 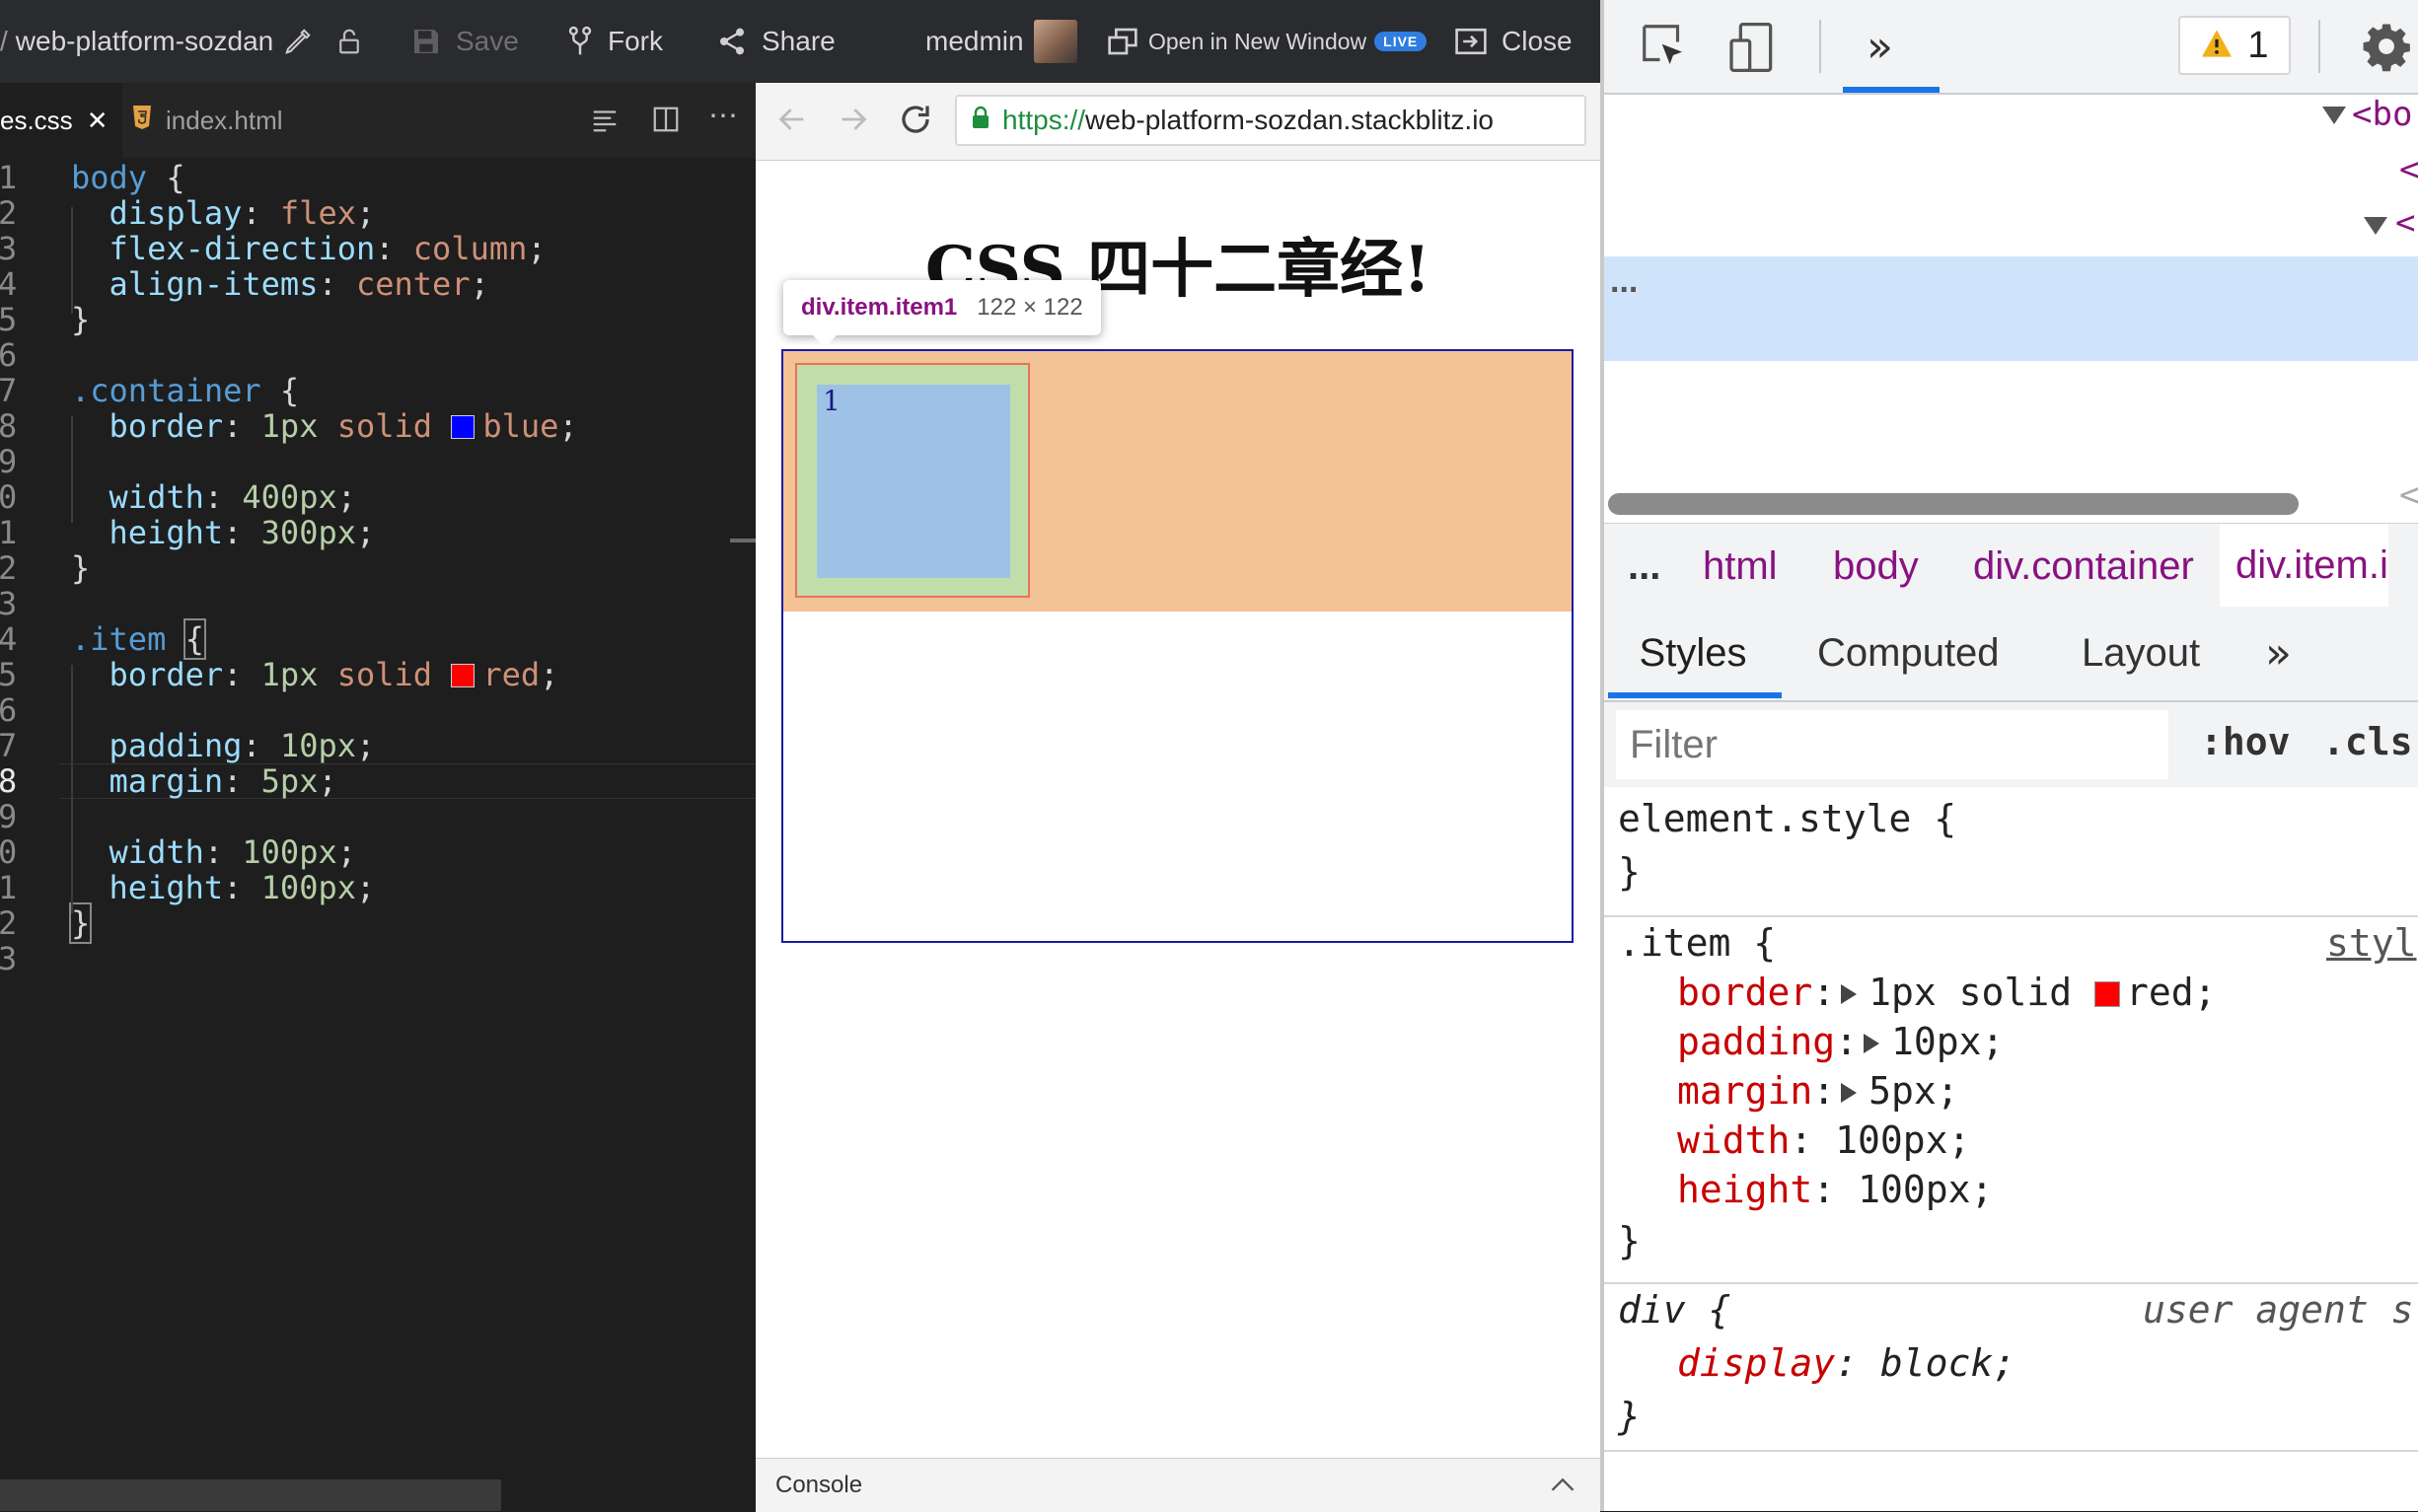 I want to click on device-toolbar-icon, so click(x=1752, y=50).